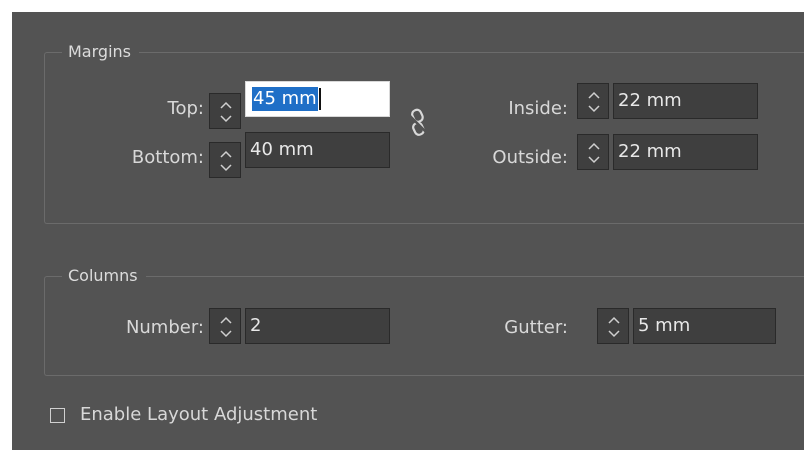 The width and height of the screenshot is (804, 450). I want to click on number-stepper, so click(225, 326).